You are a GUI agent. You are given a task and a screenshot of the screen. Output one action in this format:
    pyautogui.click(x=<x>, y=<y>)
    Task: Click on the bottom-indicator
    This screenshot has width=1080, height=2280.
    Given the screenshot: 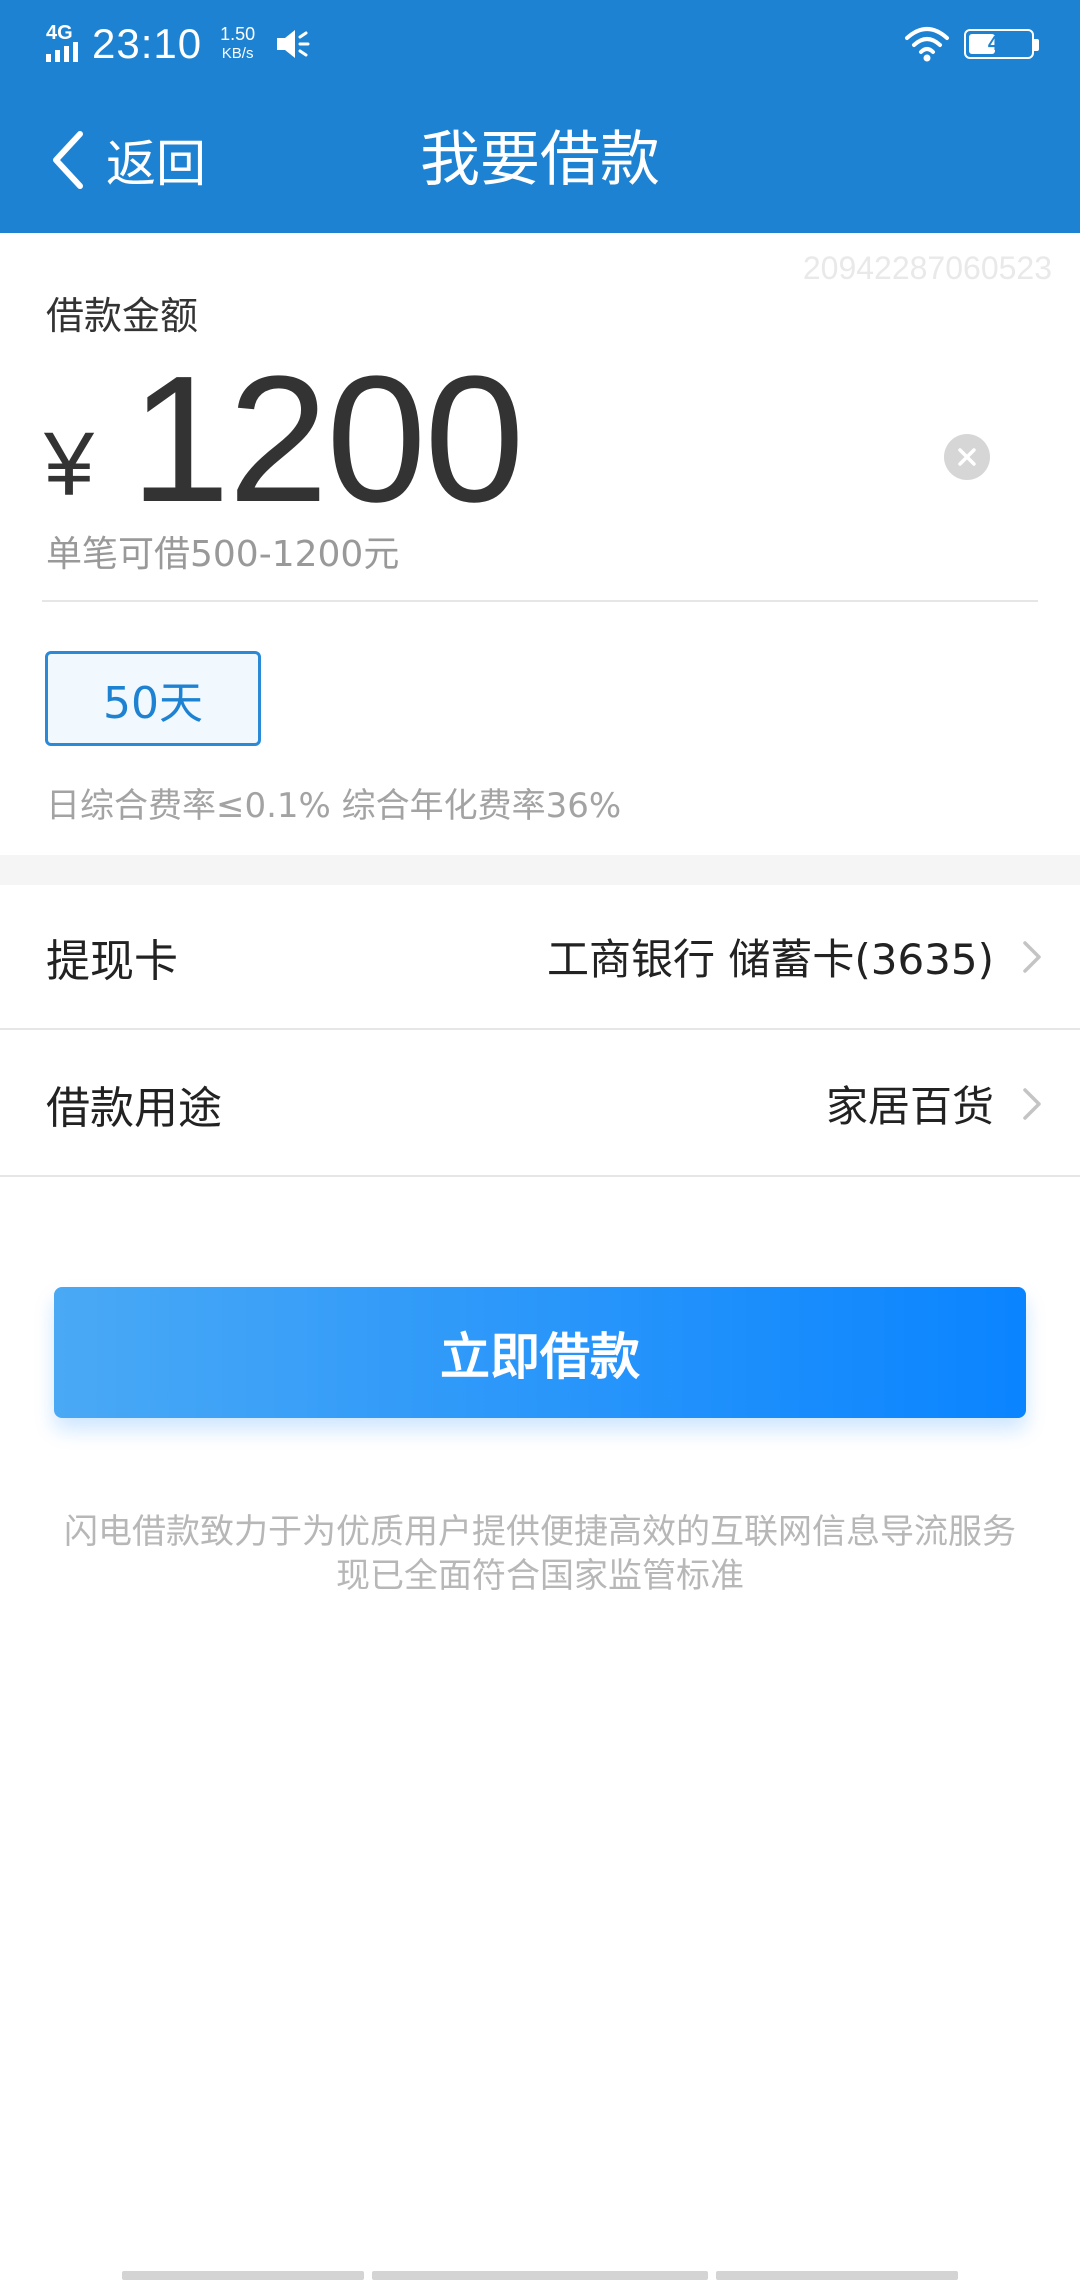 What is the action you would take?
    pyautogui.click(x=540, y=2273)
    